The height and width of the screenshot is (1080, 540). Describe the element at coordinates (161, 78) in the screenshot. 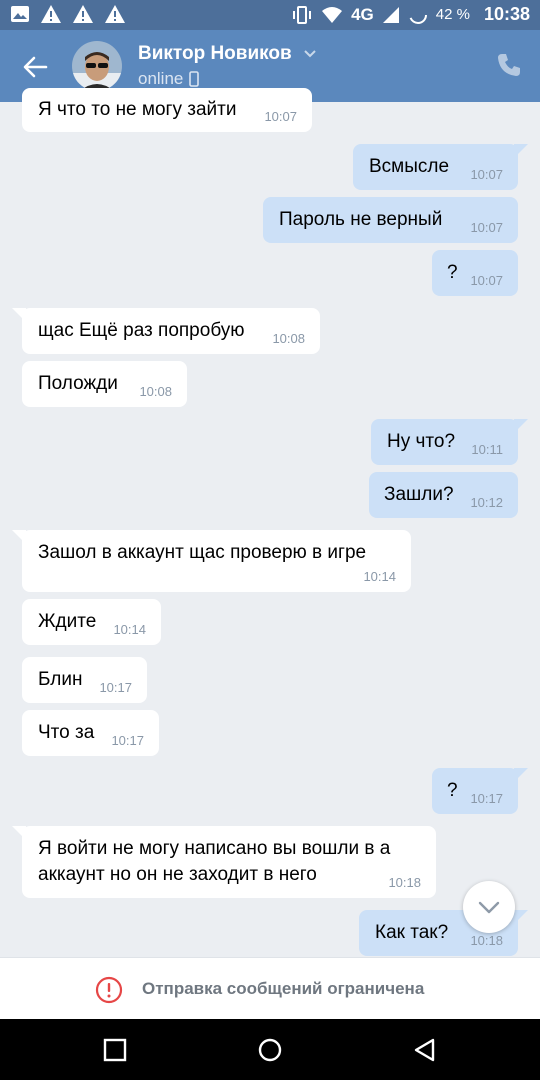

I see `online-status: online` at that location.